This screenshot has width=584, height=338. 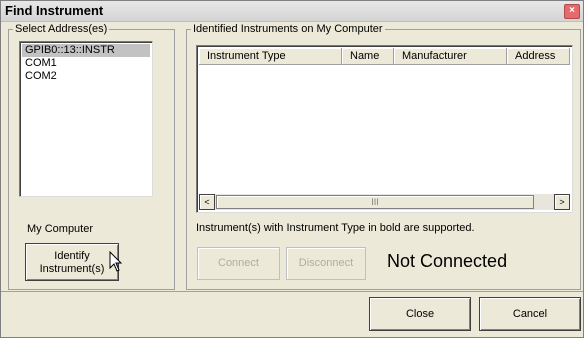 What do you see at coordinates (447, 261) in the screenshot?
I see `connection-status: Not Connected` at bounding box center [447, 261].